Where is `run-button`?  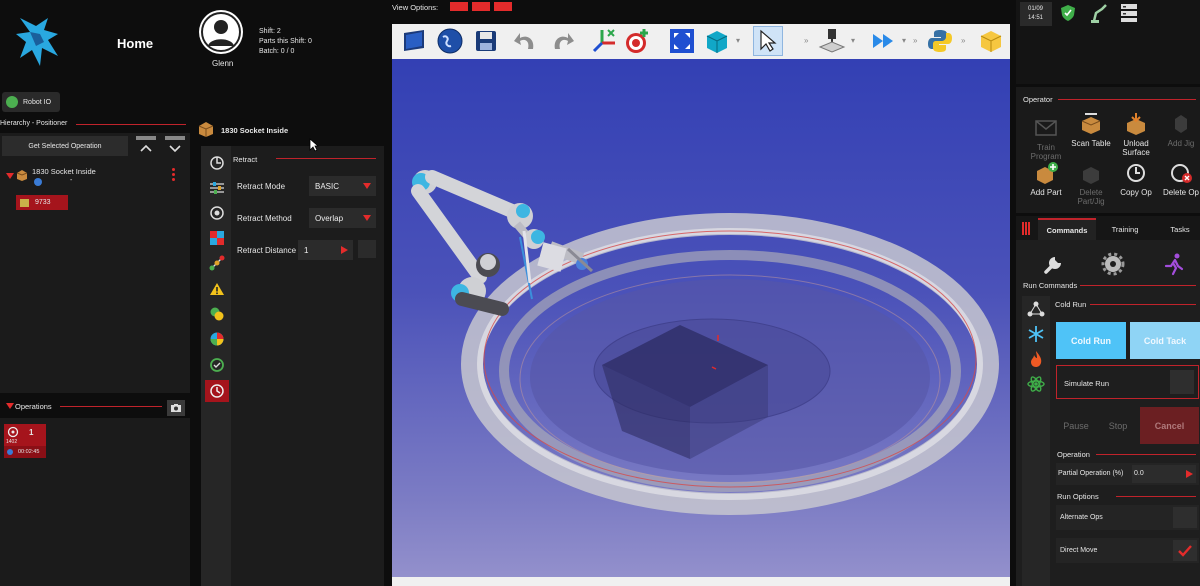
run-button is located at coordinates (1174, 265).